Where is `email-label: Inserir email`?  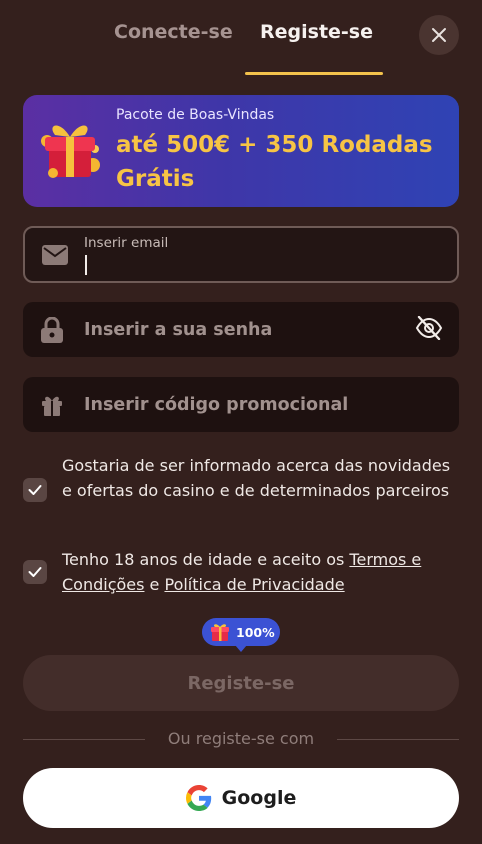
email-label: Inserir email is located at coordinates (126, 243).